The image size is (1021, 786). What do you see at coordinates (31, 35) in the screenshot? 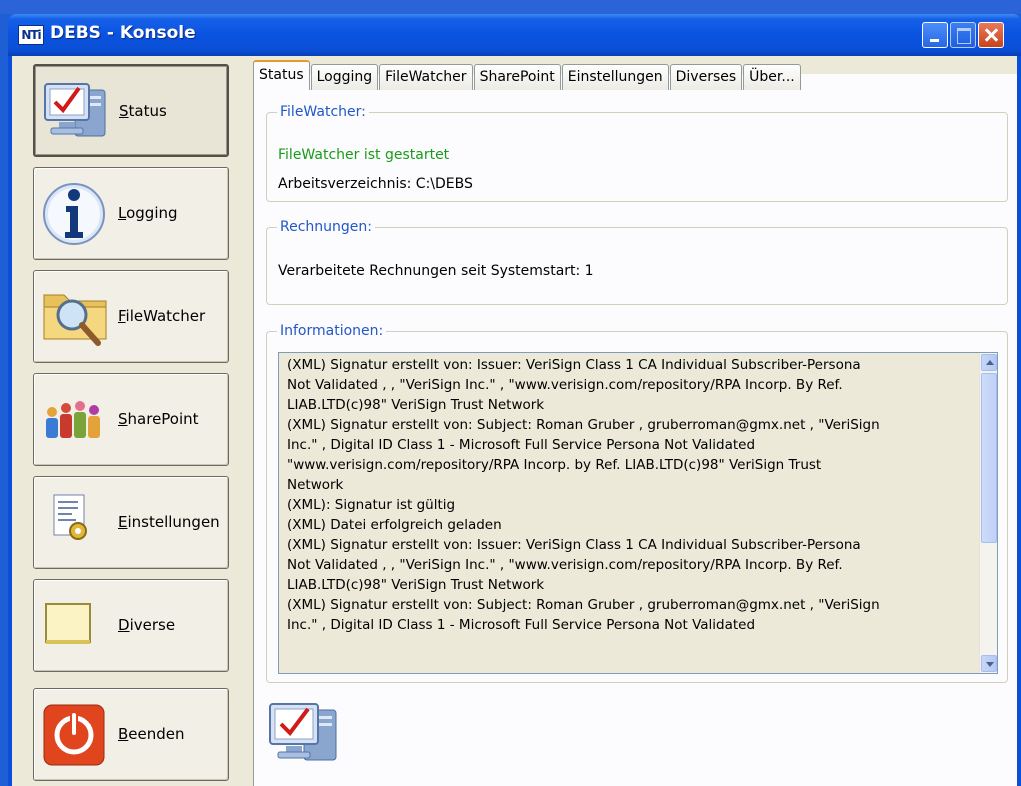
I see `app-icon: NTi` at bounding box center [31, 35].